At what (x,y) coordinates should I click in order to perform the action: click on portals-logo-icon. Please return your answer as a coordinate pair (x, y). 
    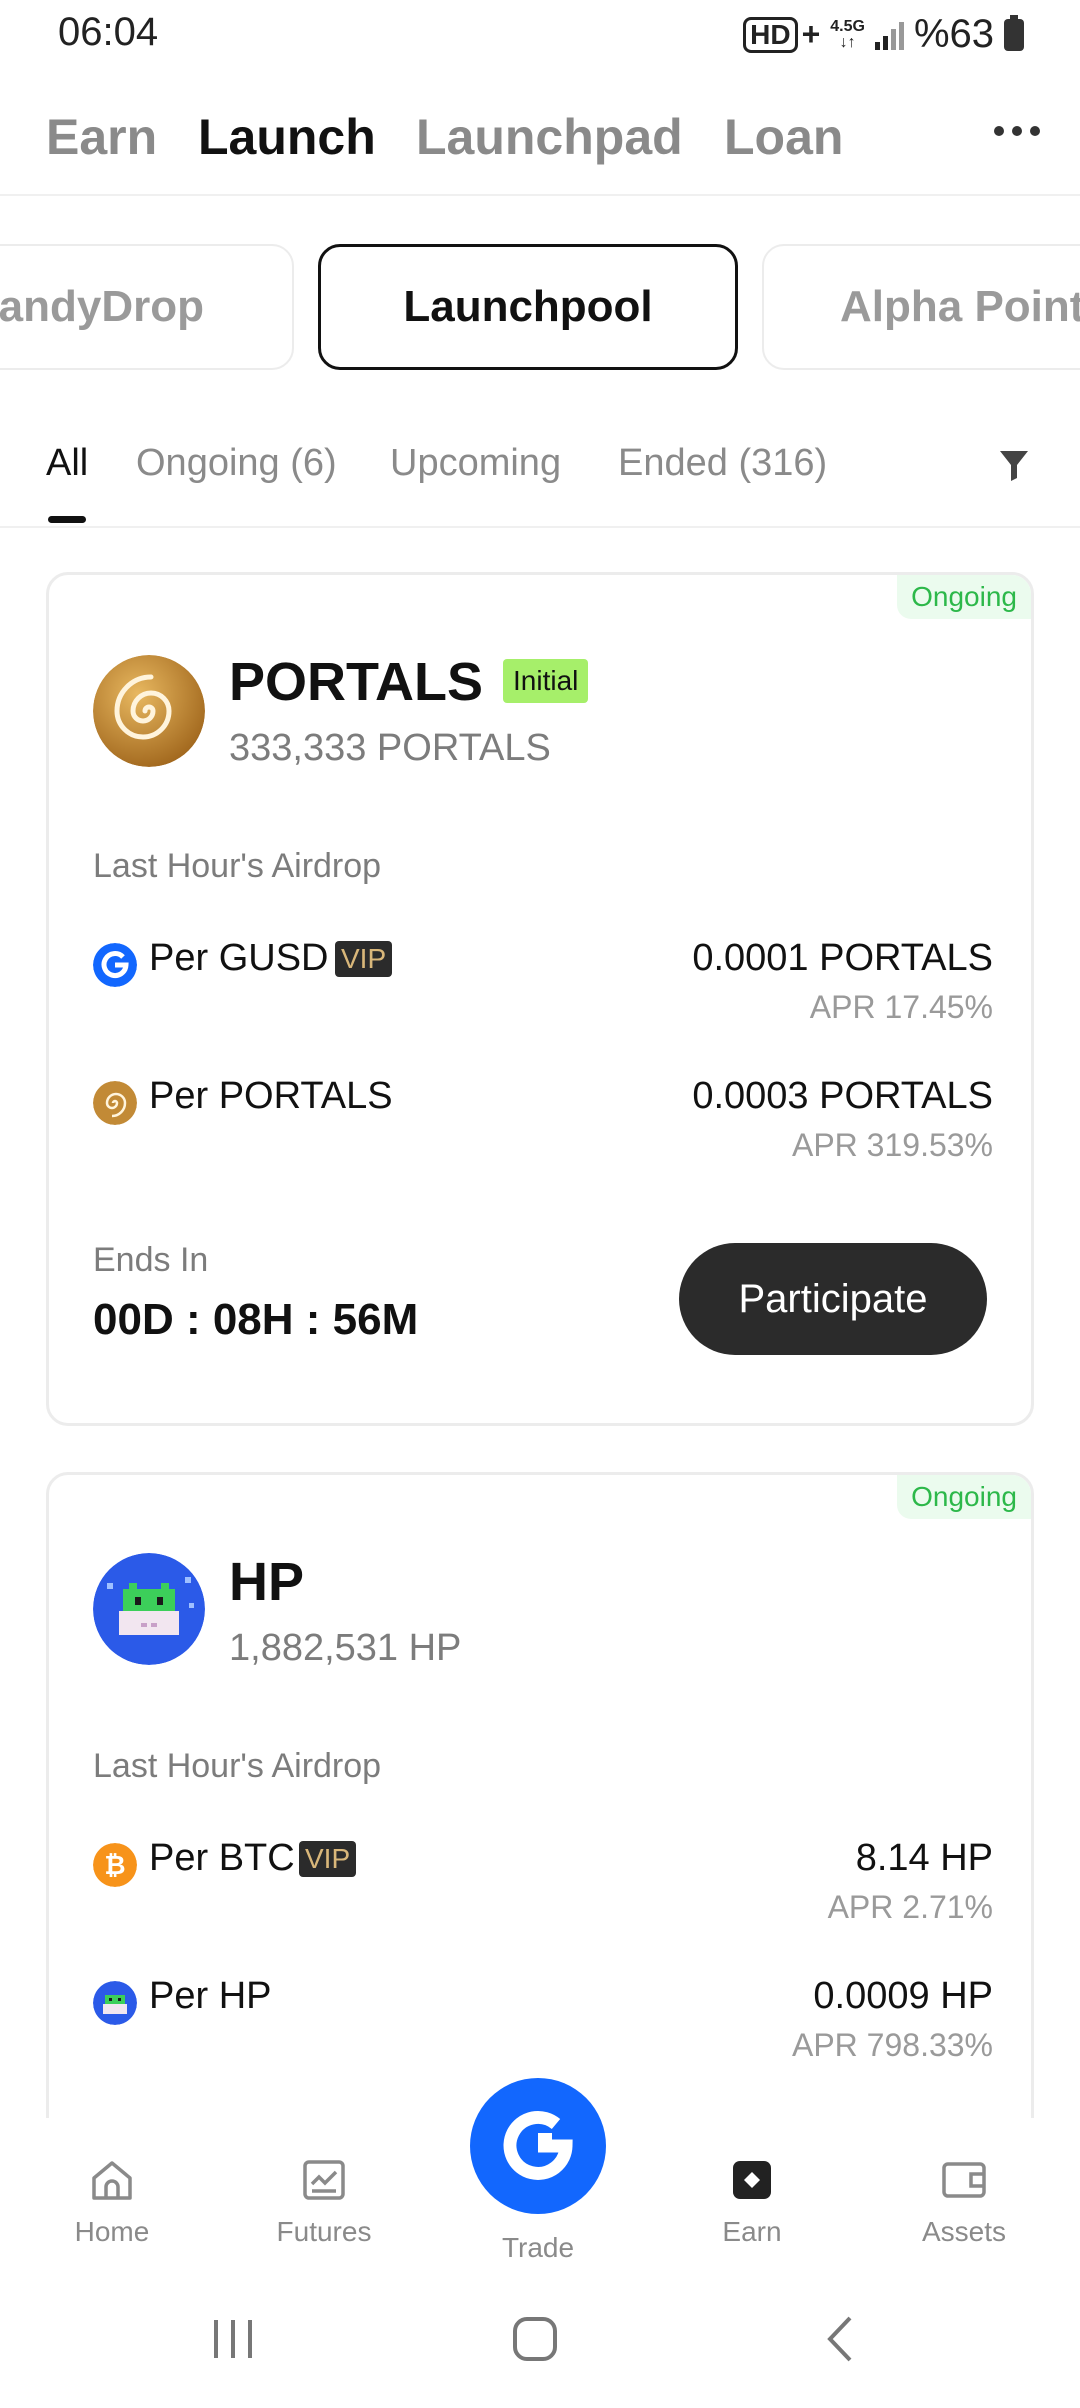
    Looking at the image, I should click on (149, 711).